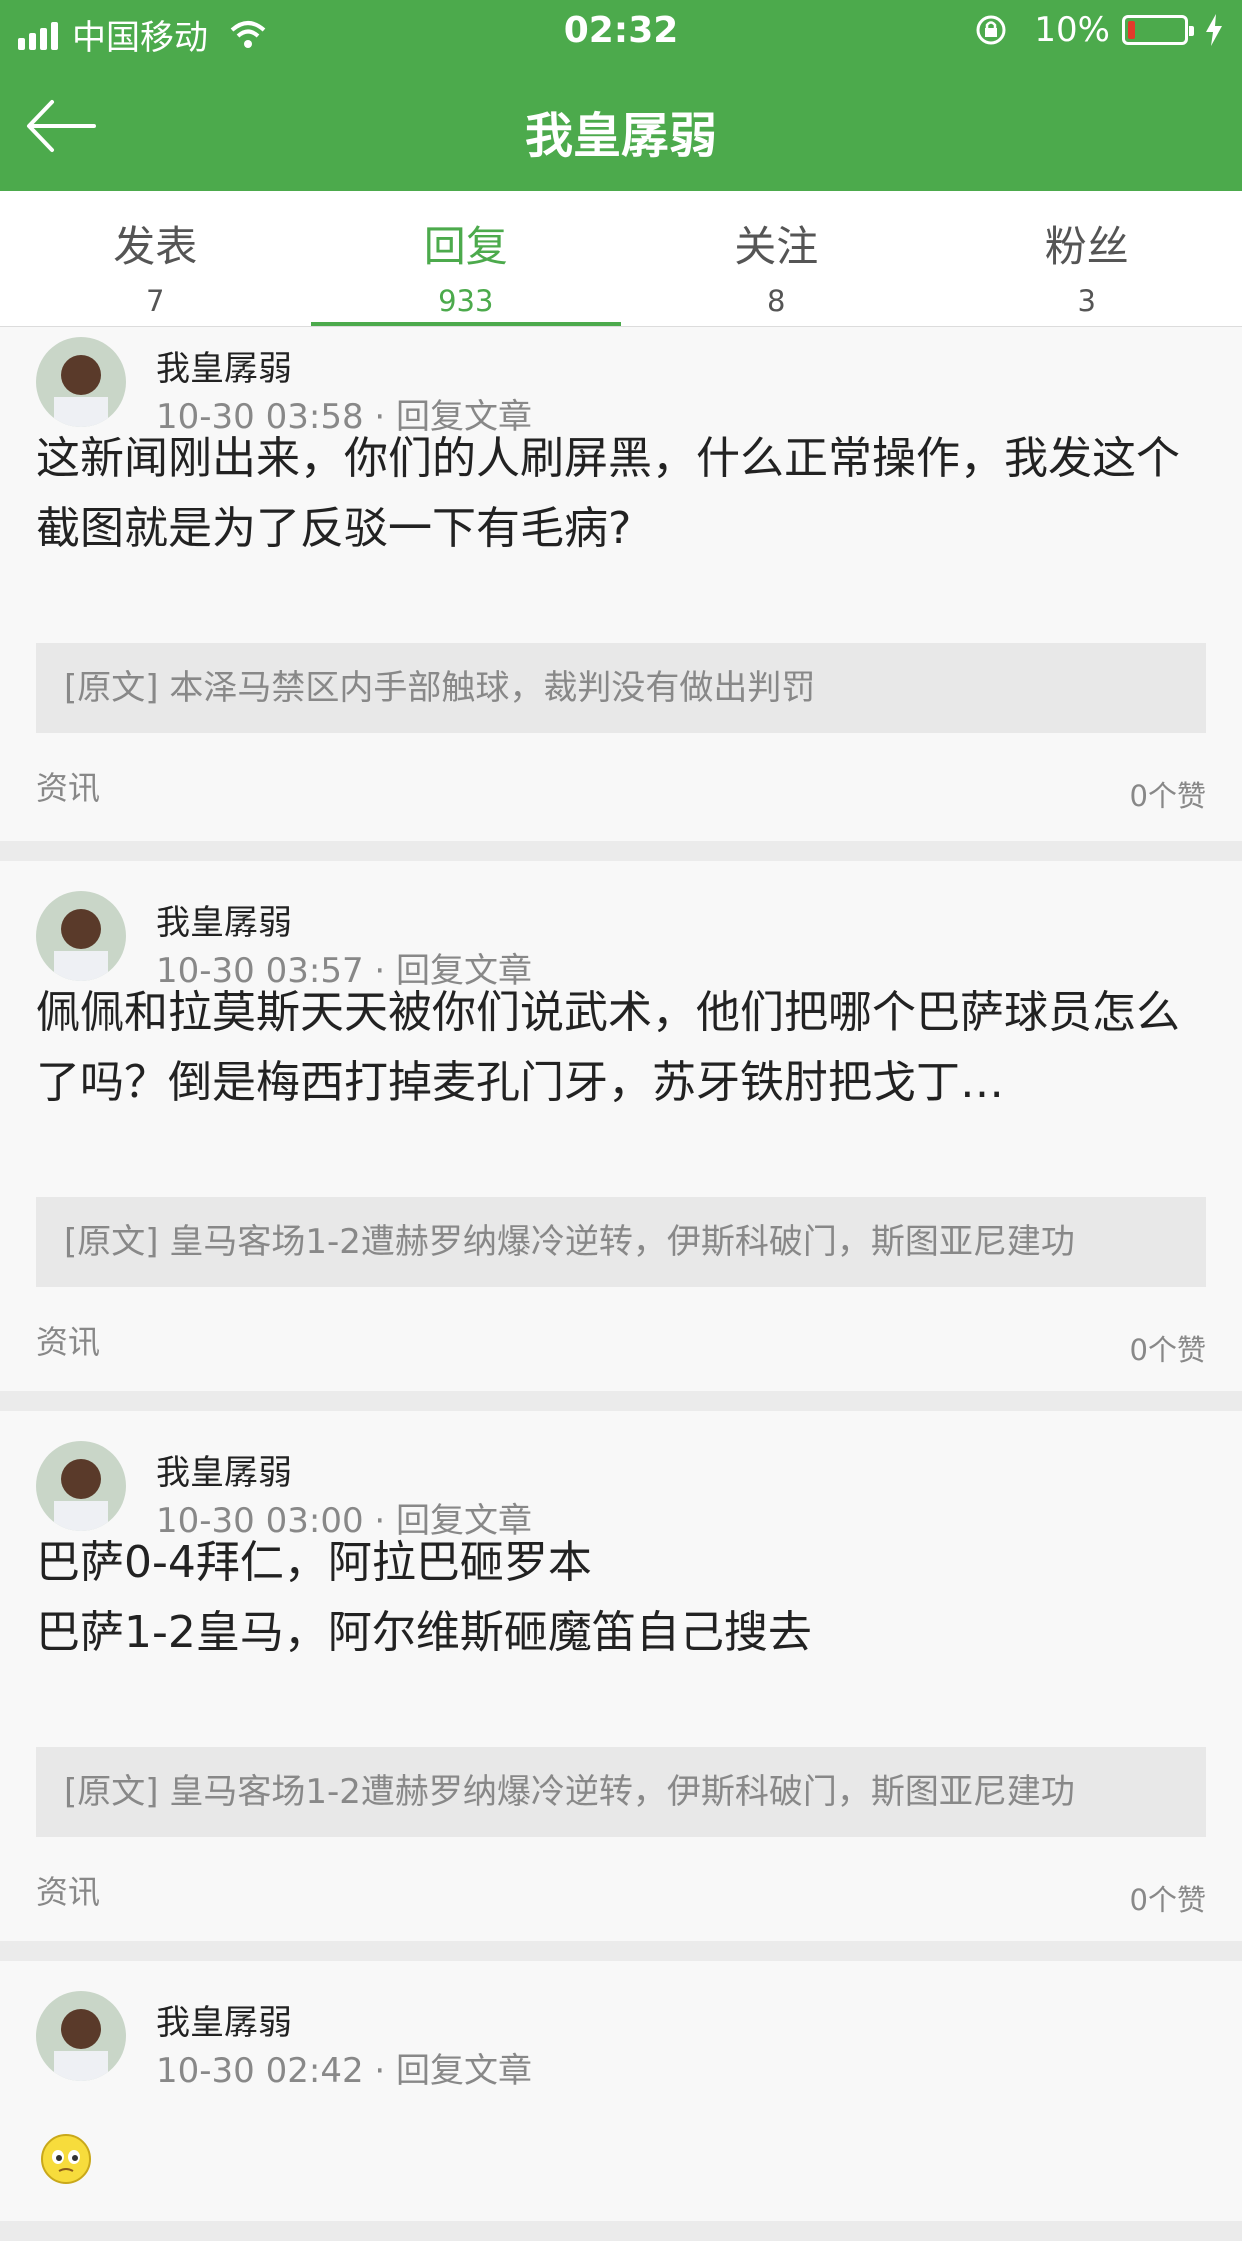 The height and width of the screenshot is (2241, 1242). Describe the element at coordinates (260, 2071) in the screenshot. I see `post-time: 10-30 02:42` at that location.